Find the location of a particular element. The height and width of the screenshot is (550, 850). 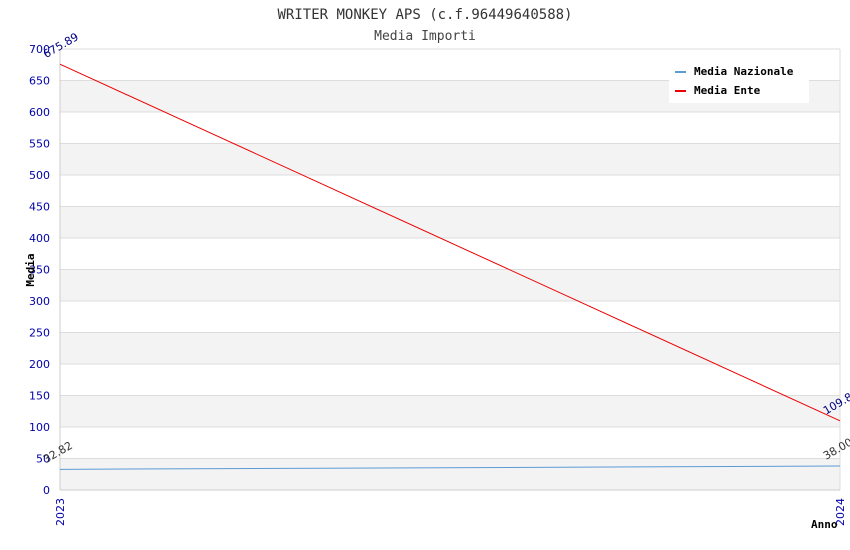

chart-subtitle: Media Importi is located at coordinates (425, 36).